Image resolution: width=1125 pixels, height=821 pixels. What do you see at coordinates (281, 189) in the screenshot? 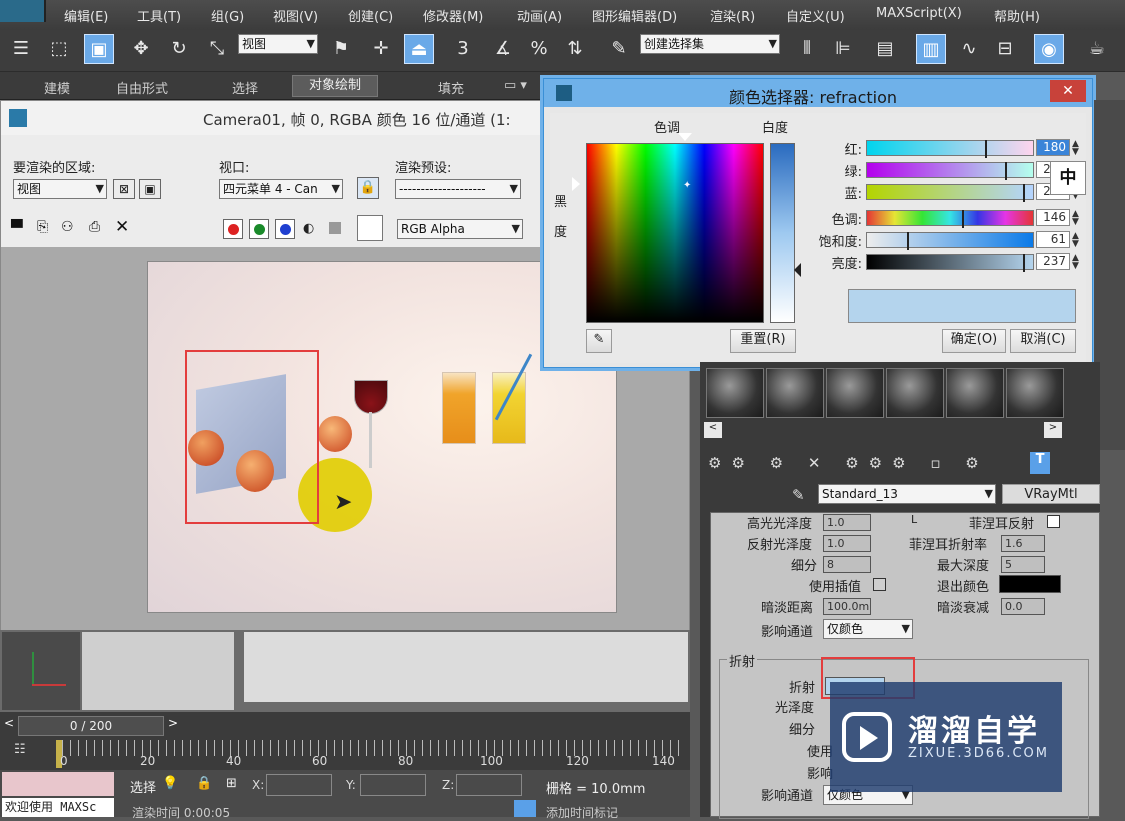
I see `viewport-select: 四元菜单 4 - Can ▼` at bounding box center [281, 189].